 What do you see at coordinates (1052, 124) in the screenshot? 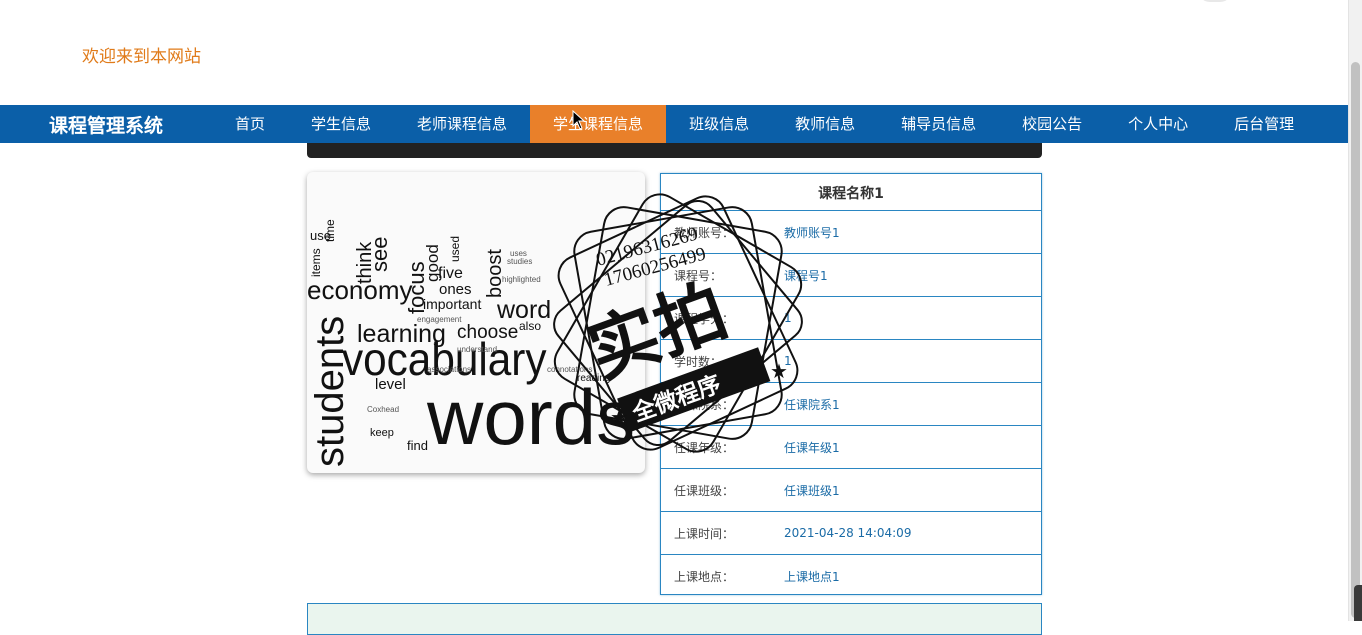
I see `nav-item-announcements: 校园公告` at bounding box center [1052, 124].